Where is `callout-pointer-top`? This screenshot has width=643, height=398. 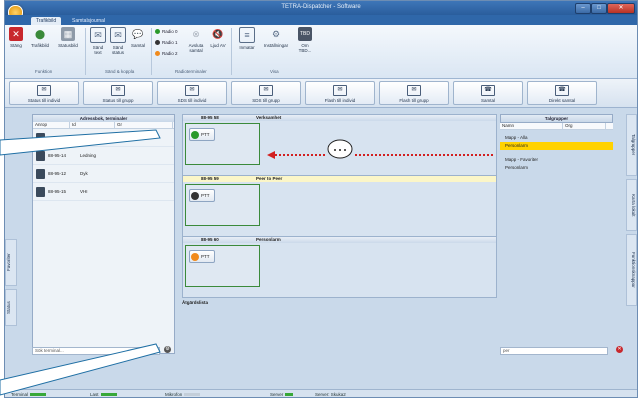 callout-pointer-top is located at coordinates (80, 142).